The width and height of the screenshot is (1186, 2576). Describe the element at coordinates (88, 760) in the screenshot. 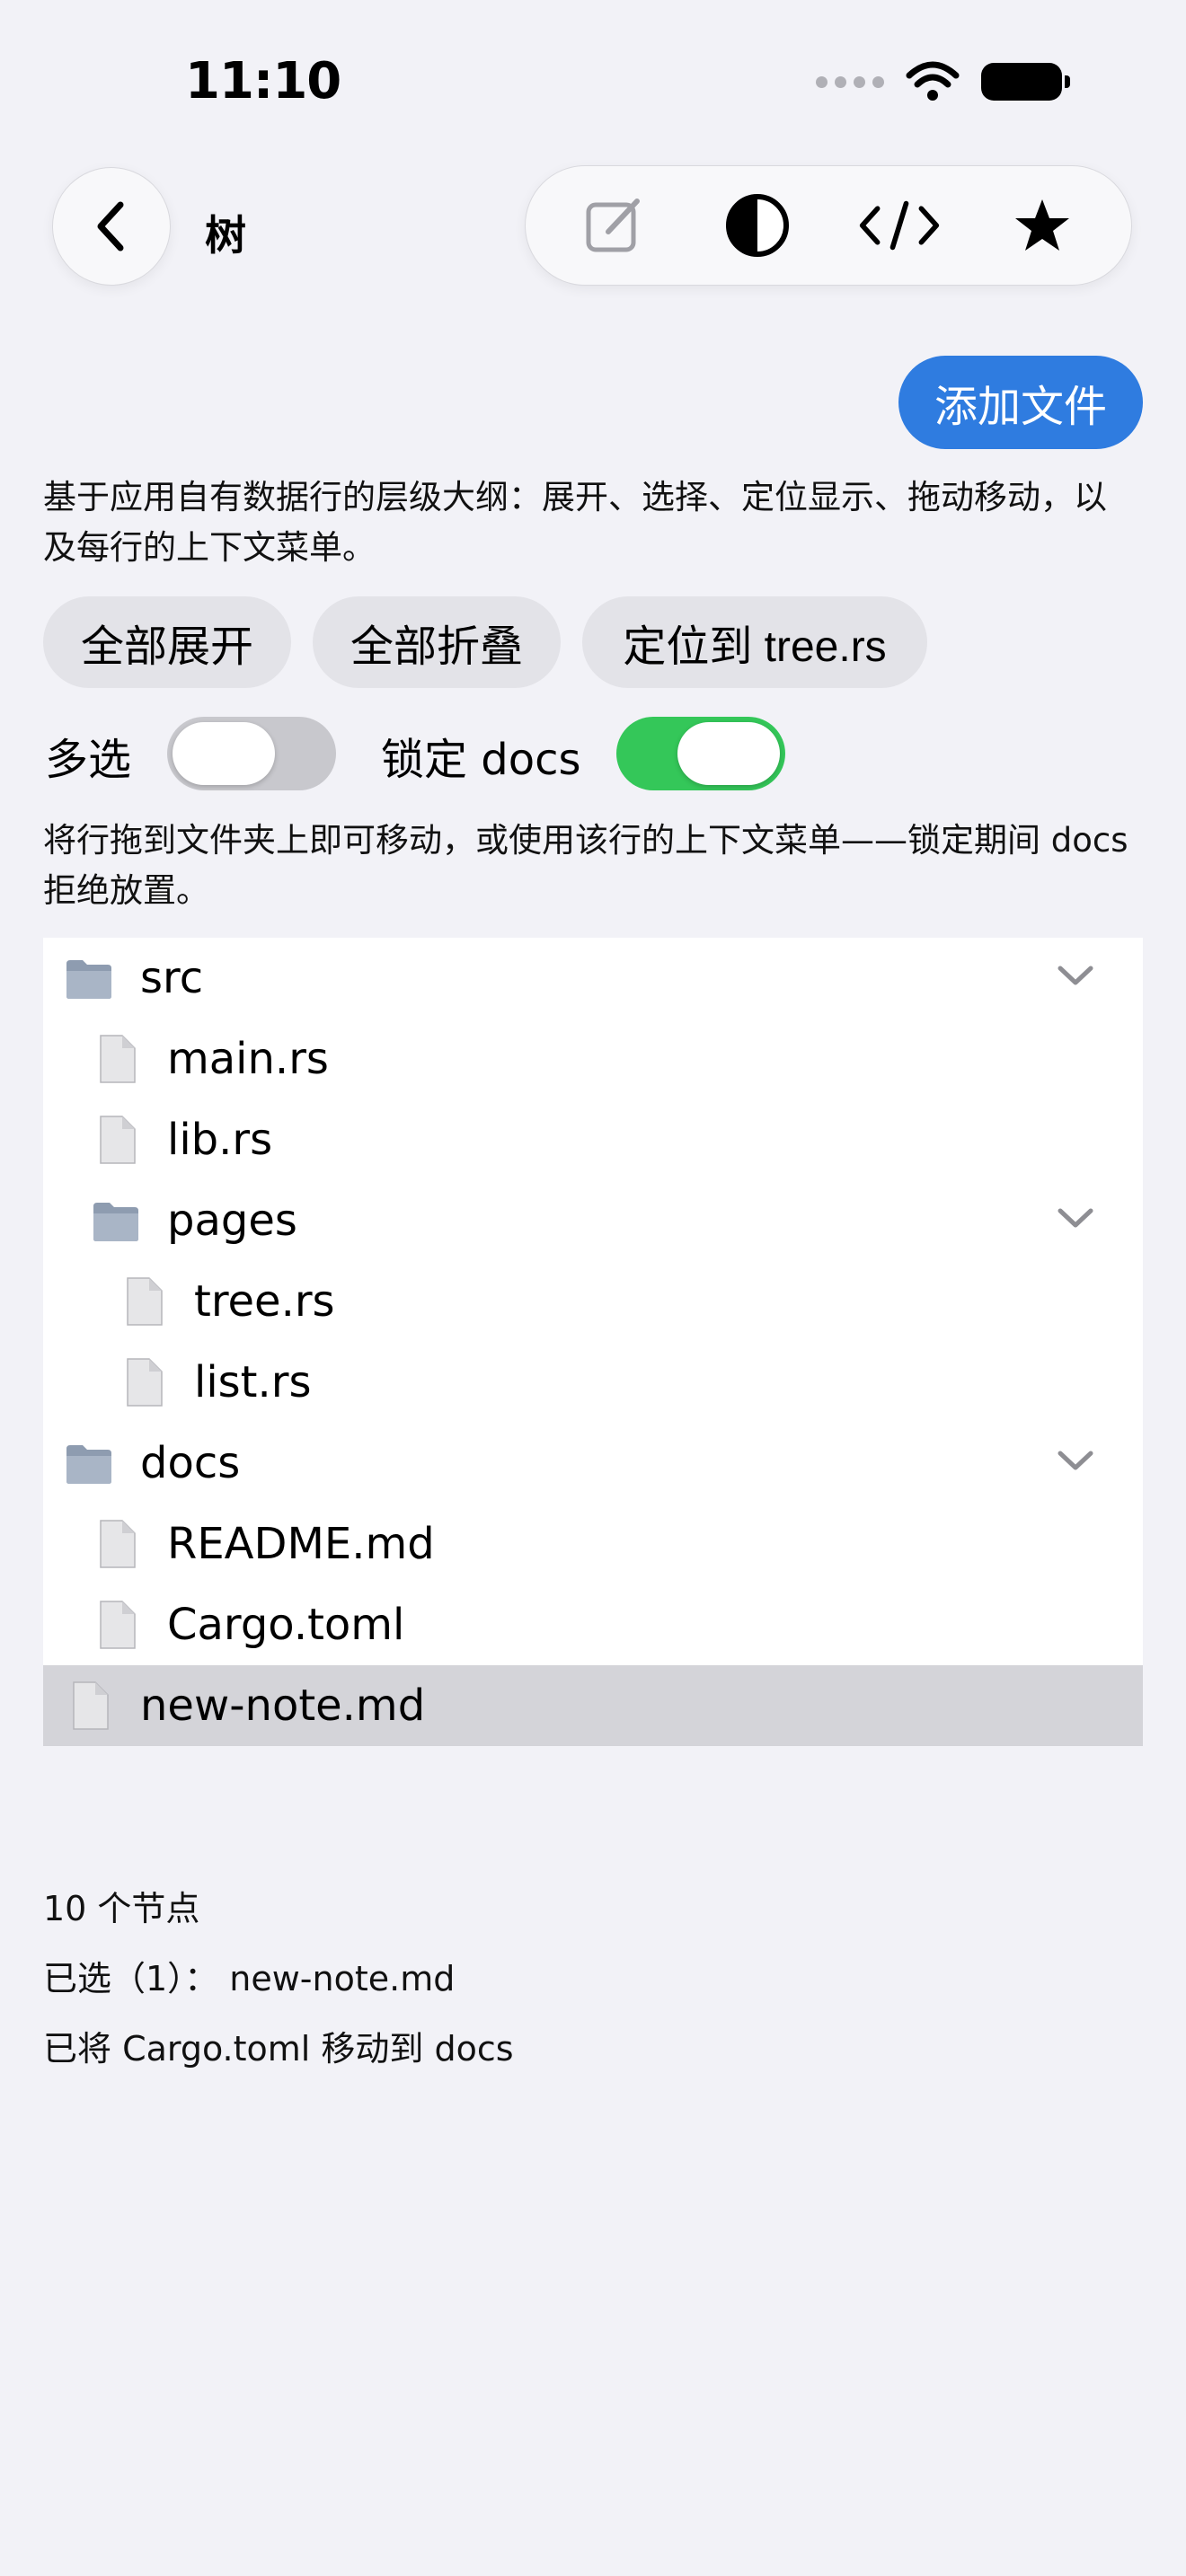

I see `multiselect-label: 多选` at that location.